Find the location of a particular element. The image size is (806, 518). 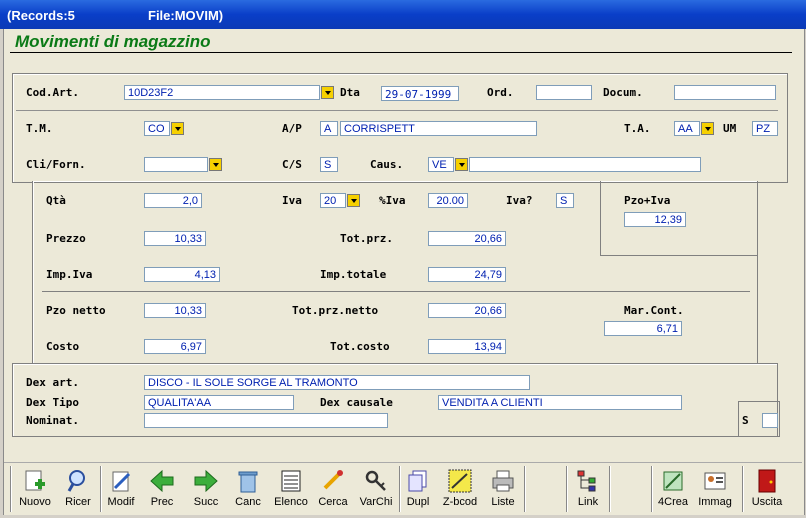

pzo-iva-field: 12,39 is located at coordinates (655, 219).